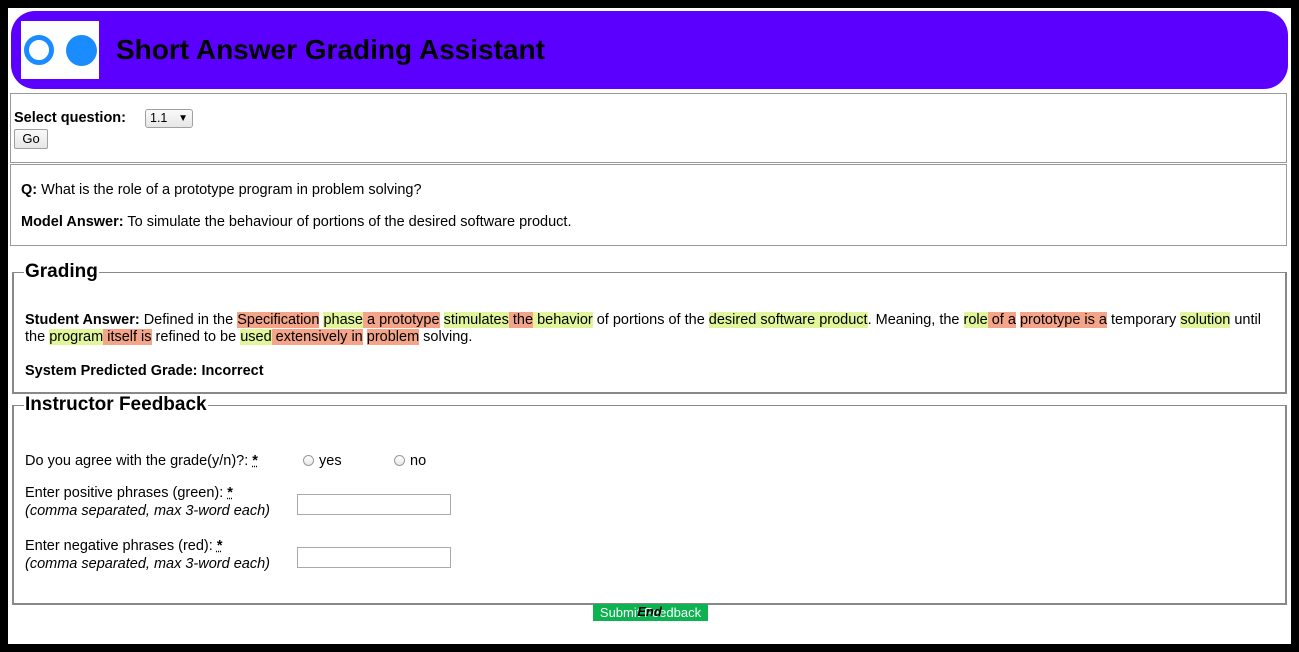 Image resolution: width=1299 pixels, height=652 pixels. What do you see at coordinates (648, 128) in the screenshot?
I see `question-select-panel: Select question: 1.1 ▼ Go` at bounding box center [648, 128].